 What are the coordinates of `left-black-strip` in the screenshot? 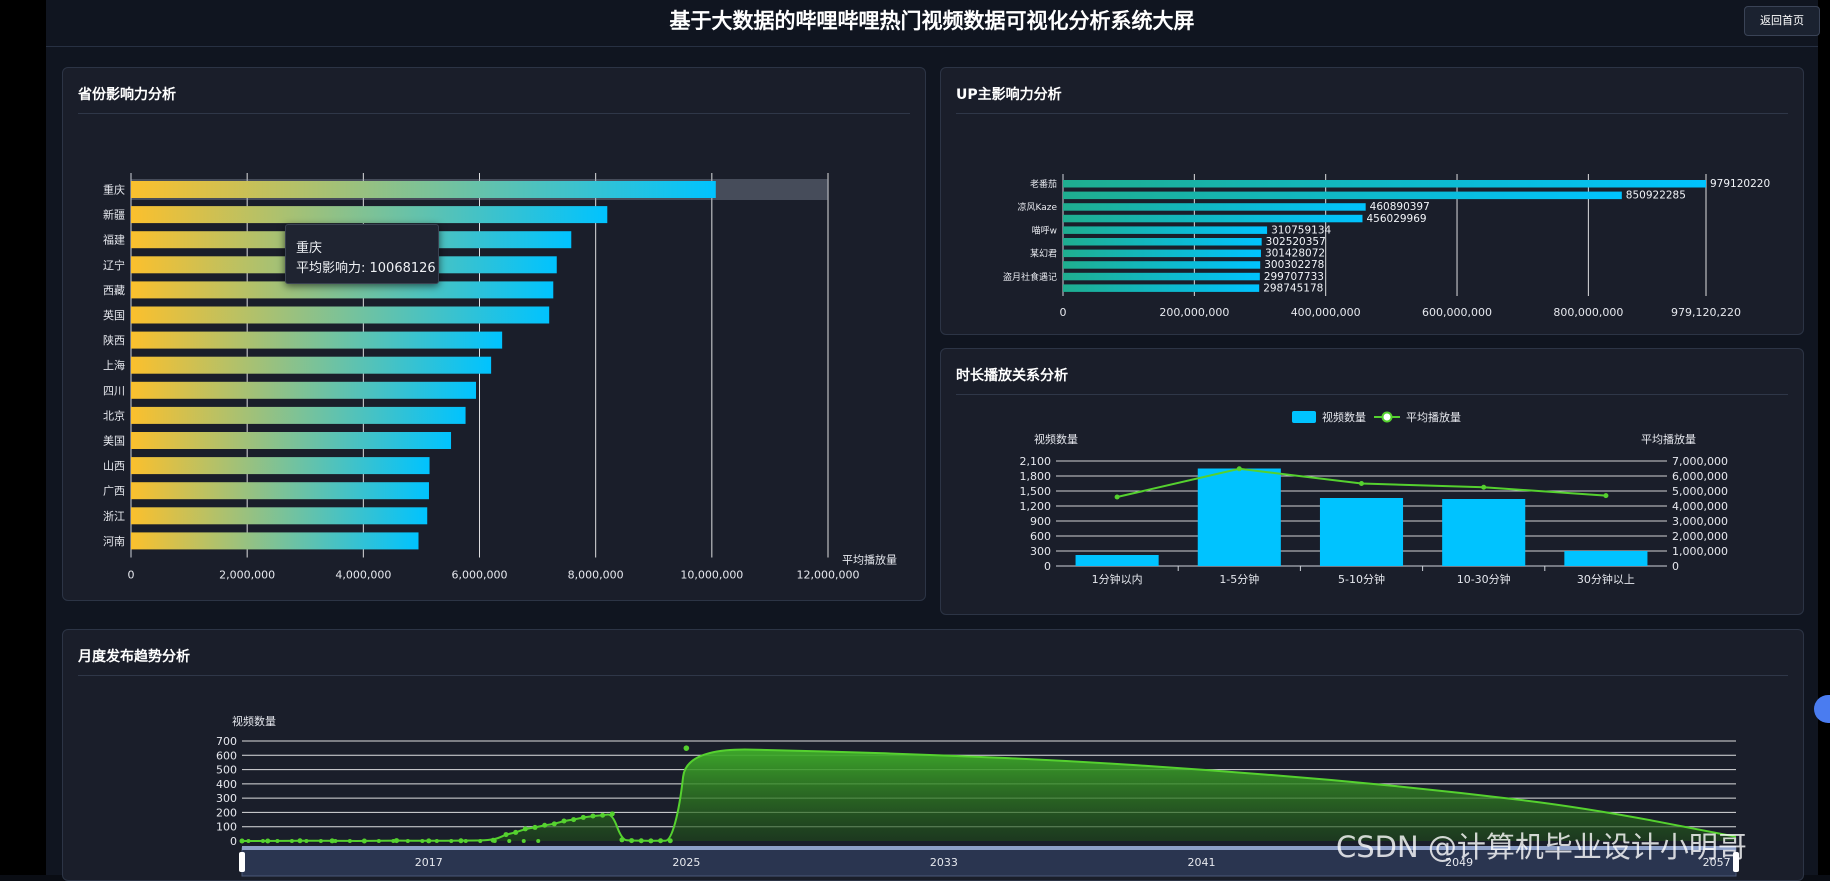 It's located at (23, 437).